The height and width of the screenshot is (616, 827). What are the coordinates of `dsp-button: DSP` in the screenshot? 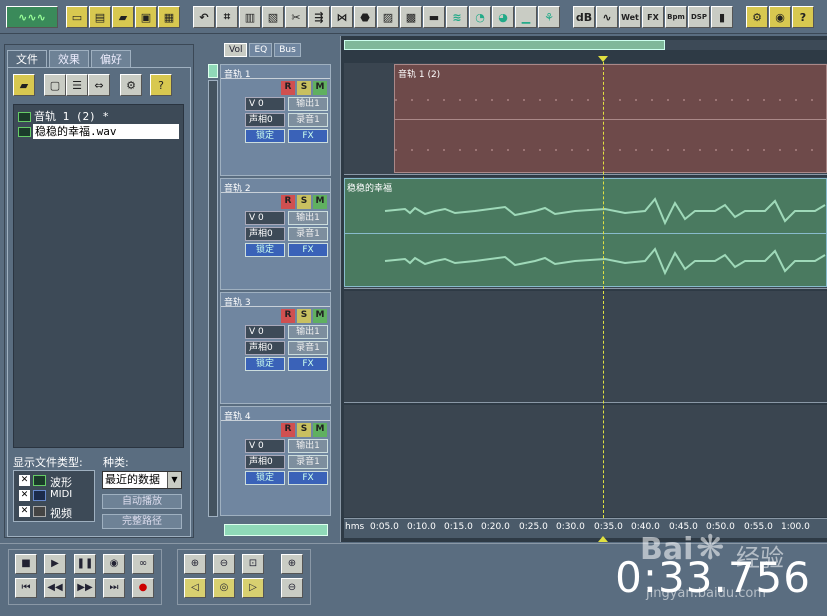 It's located at (699, 17).